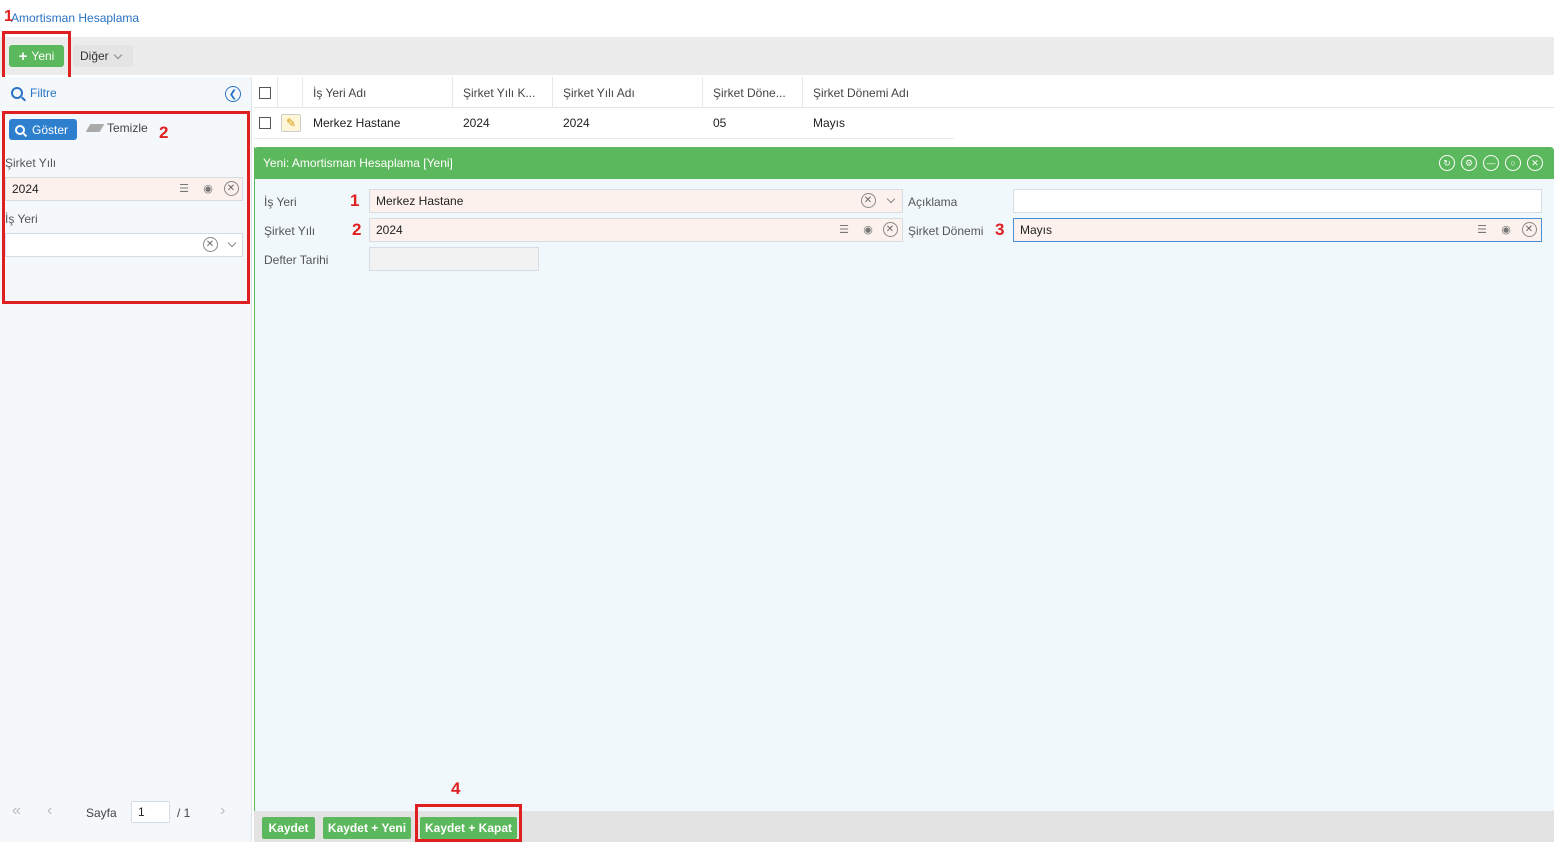 Image resolution: width=1554 pixels, height=842 pixels. What do you see at coordinates (184, 813) in the screenshot?
I see `page-total: / 1` at bounding box center [184, 813].